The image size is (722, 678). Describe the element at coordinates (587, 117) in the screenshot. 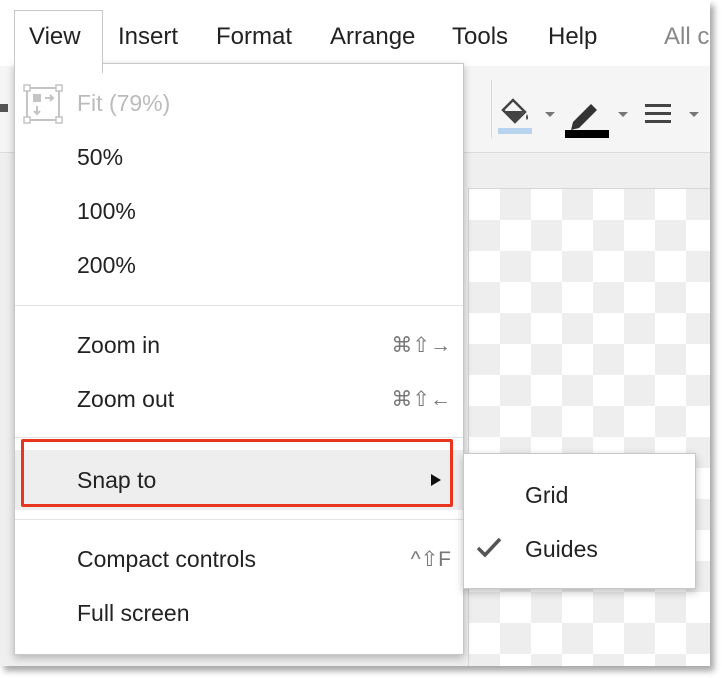

I see `line-color-icon` at that location.